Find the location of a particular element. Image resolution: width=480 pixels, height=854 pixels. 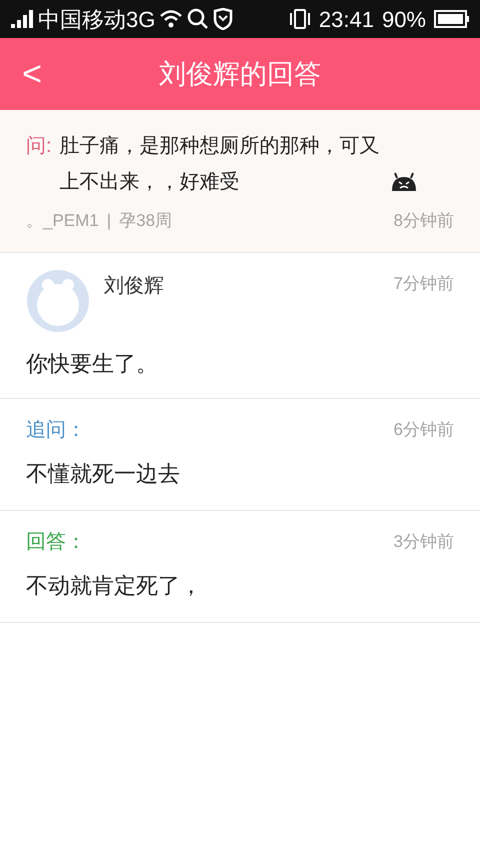

question-text: 肚子痛，是那种想厕所的那种，可又上不出来，，好难受 is located at coordinates (220, 164).